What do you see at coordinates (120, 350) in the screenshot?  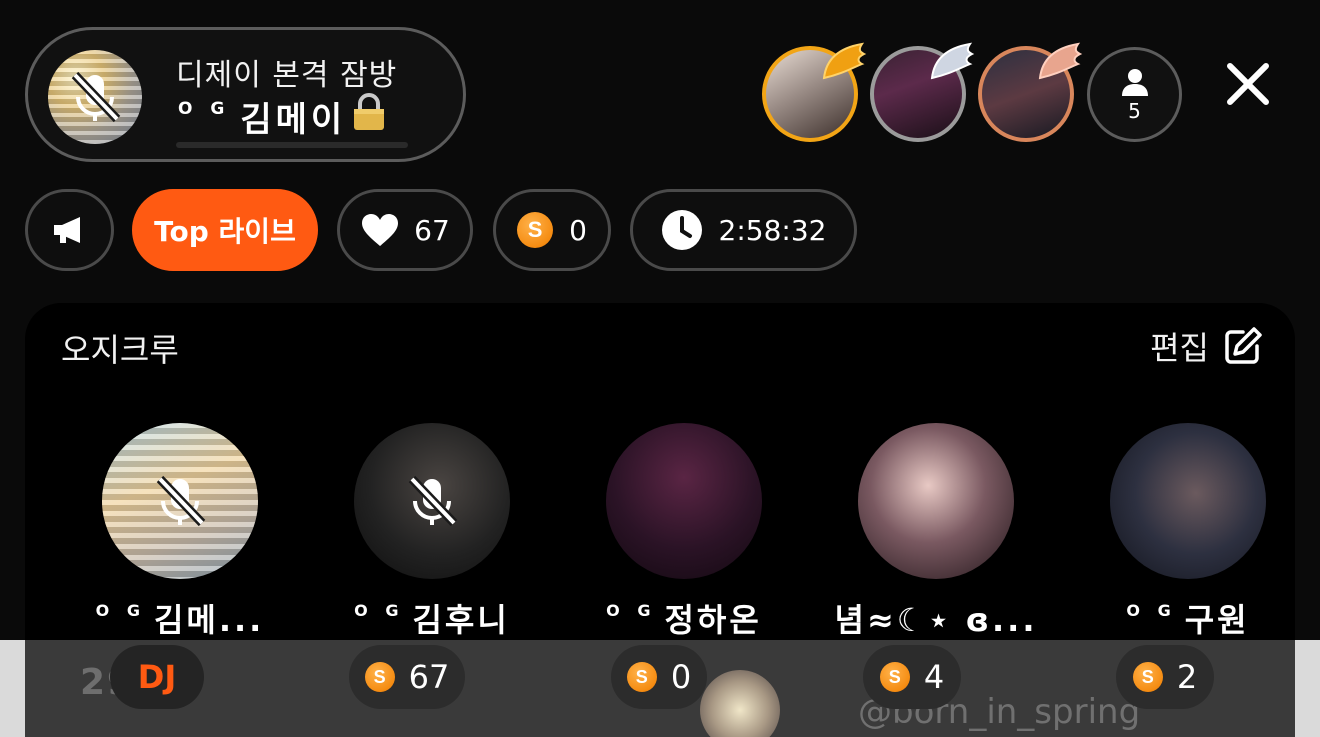 I see `panel-title: 오지크루` at bounding box center [120, 350].